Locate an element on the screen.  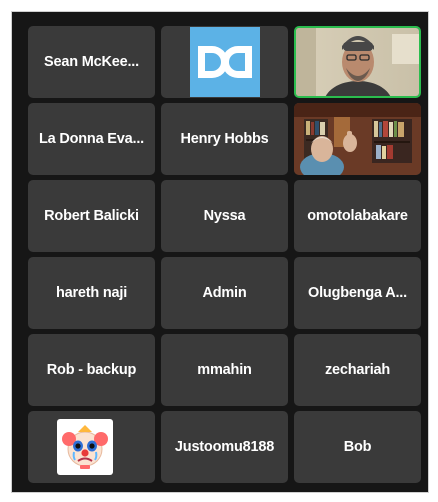
participant-name: Bob is located at coordinates (357, 447).